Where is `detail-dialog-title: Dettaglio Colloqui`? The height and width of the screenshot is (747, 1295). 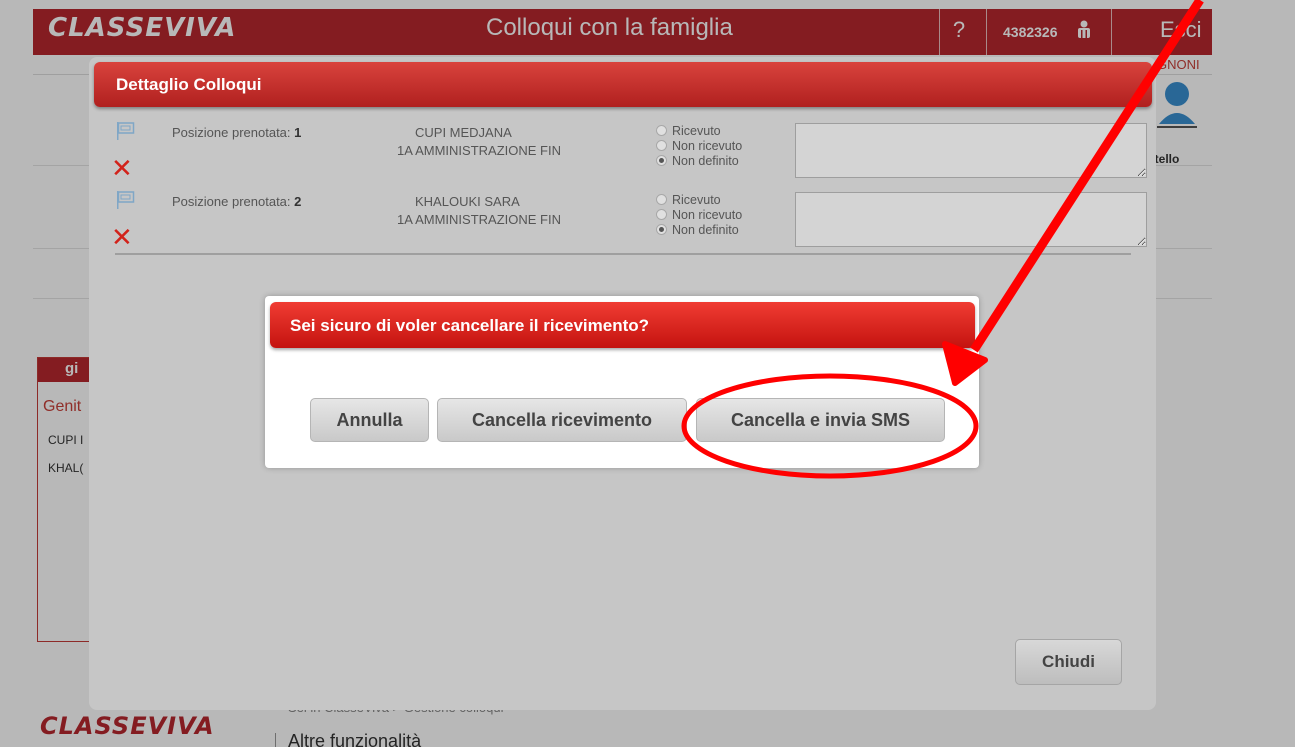
detail-dialog-title: Dettaglio Colloqui is located at coordinates (189, 84).